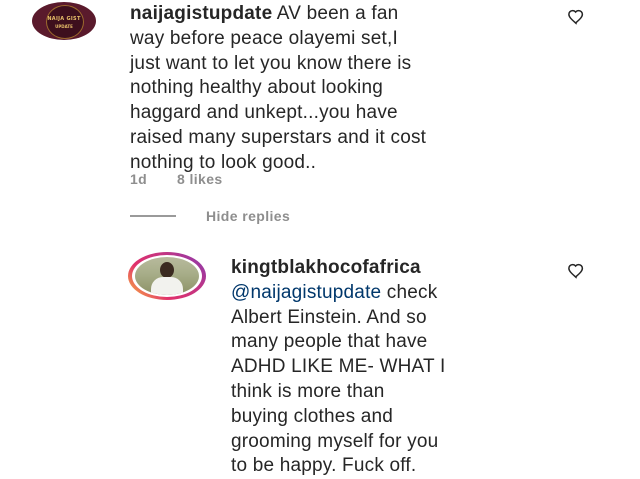 The image size is (640, 479). What do you see at coordinates (329, 317) in the screenshot?
I see `reply-line: Albert Einstein. And so` at bounding box center [329, 317].